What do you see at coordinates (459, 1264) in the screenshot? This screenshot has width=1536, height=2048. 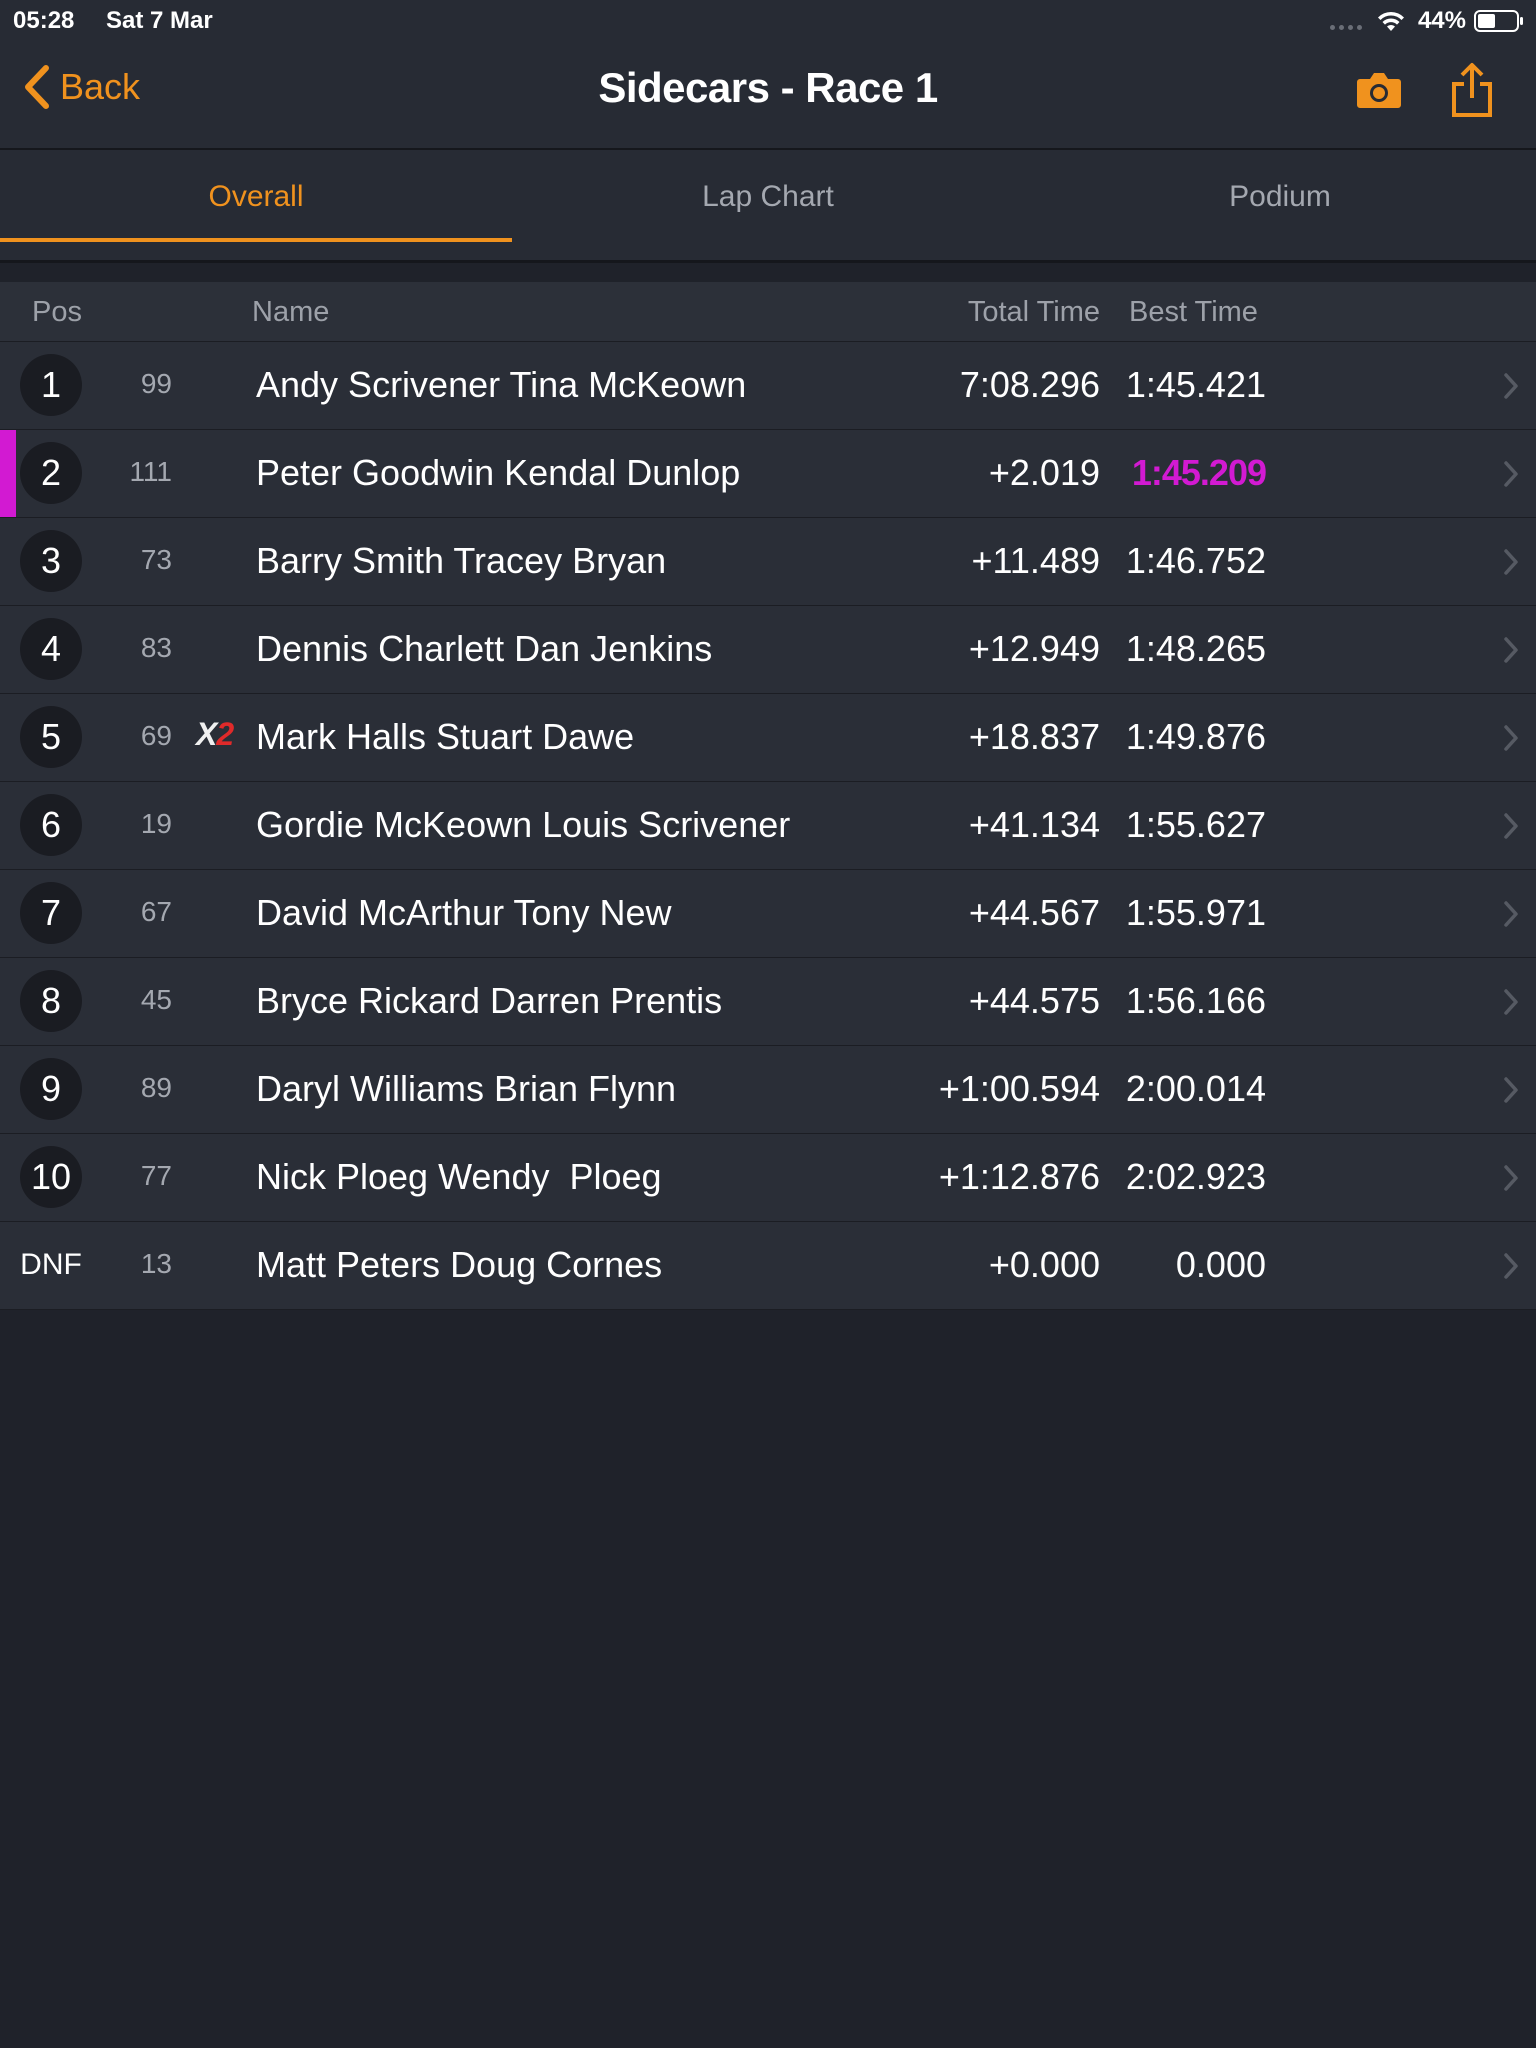 I see `rider-names: Matt Peters Doug Cornes` at bounding box center [459, 1264].